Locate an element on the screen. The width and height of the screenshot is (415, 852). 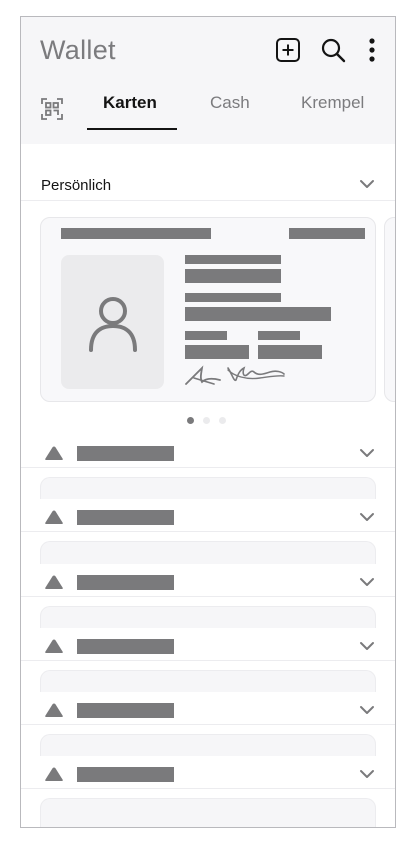
more-vertical-icon is located at coordinates (372, 50).